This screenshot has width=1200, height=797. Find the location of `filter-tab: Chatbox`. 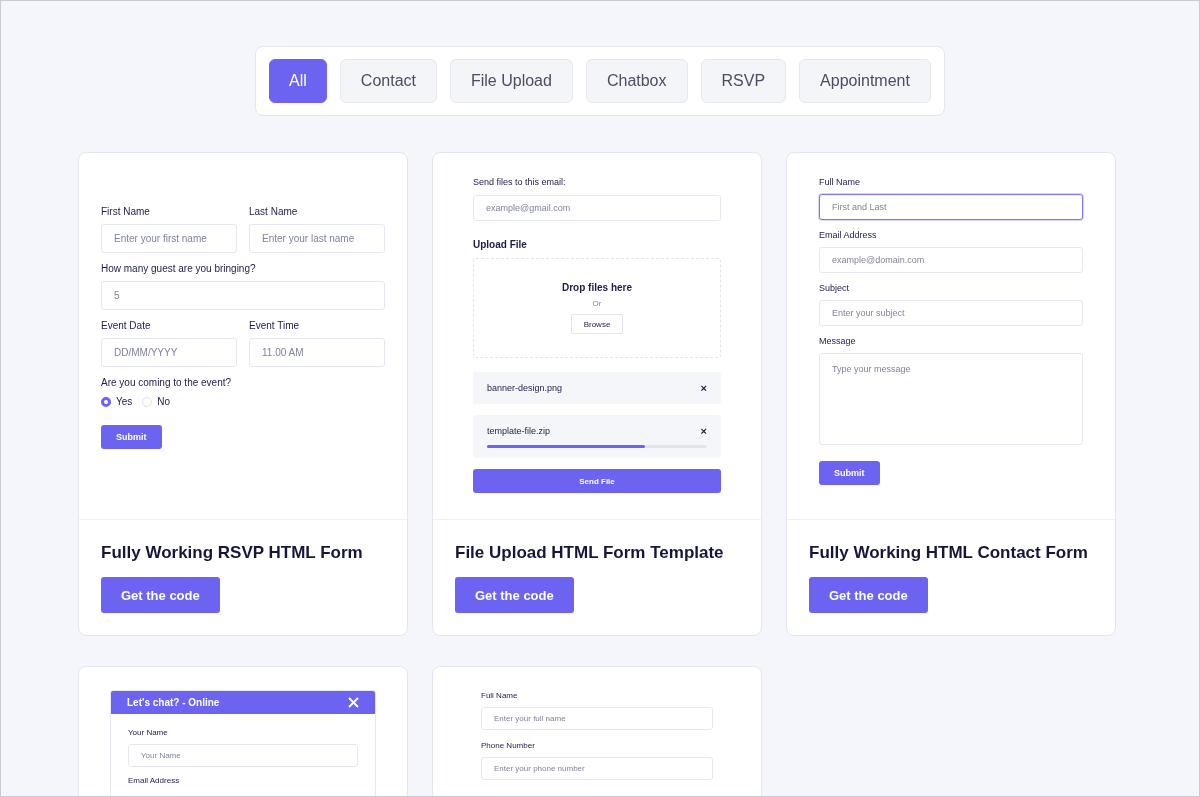

filter-tab: Chatbox is located at coordinates (636, 81).